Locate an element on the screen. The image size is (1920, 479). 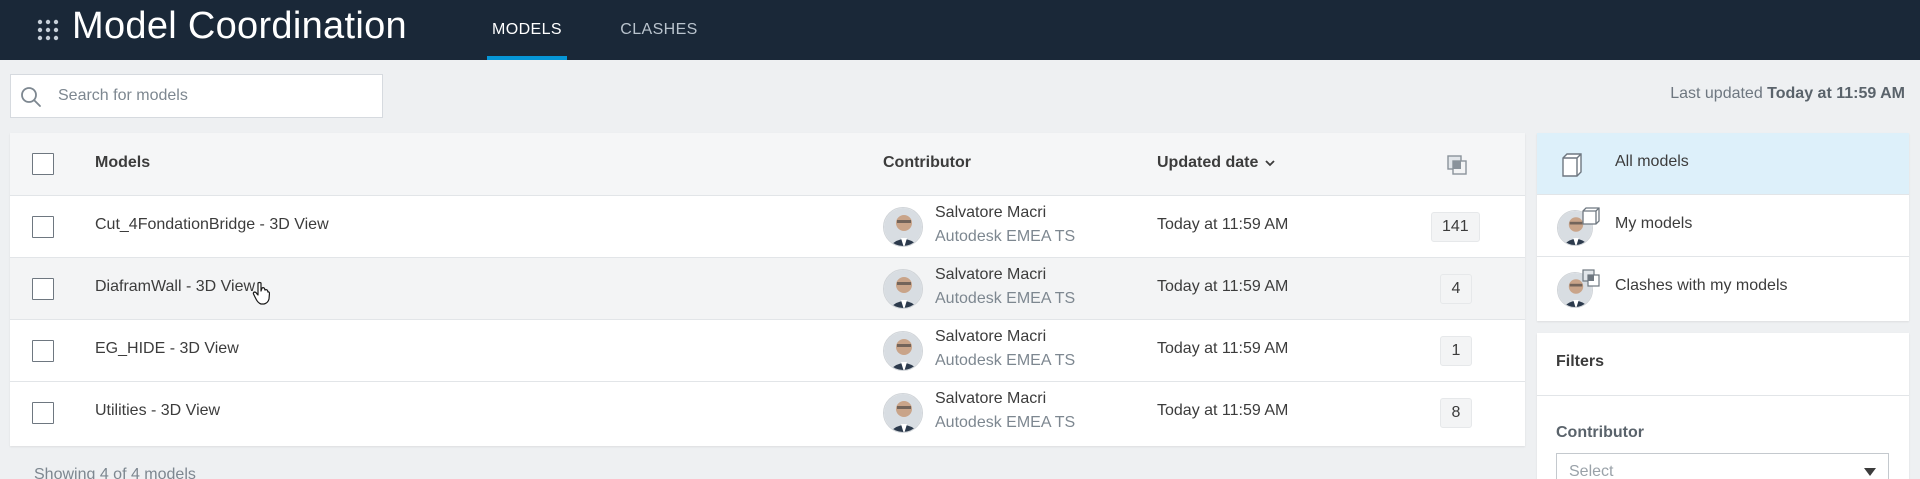
model-name: Utilities - 3D View is located at coordinates (157, 411).